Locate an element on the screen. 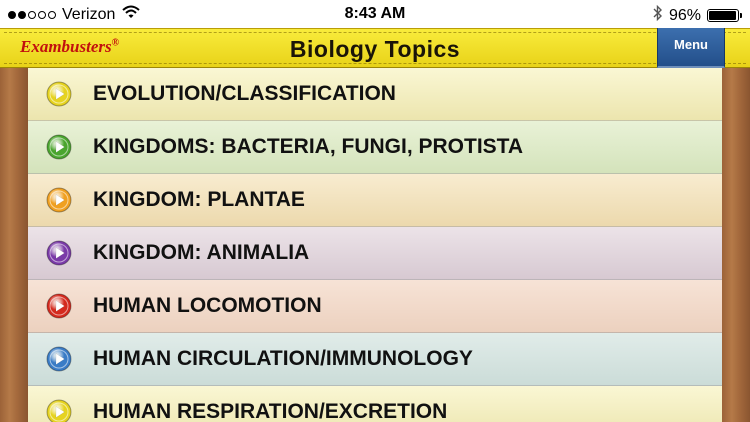 The image size is (750, 422). topic-row: HUMAN RESPIRATION/EXCRETION is located at coordinates (375, 404).